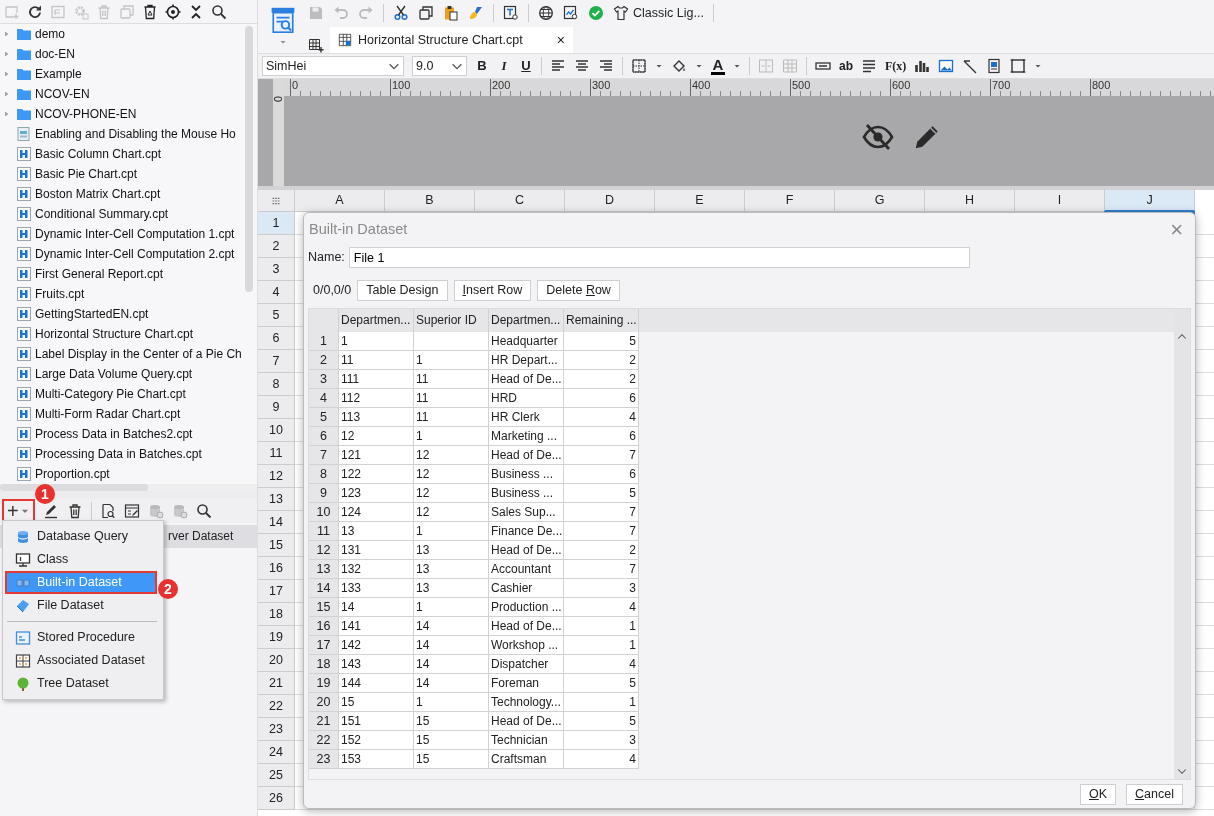  I want to click on row-header: 4, so click(276, 292).